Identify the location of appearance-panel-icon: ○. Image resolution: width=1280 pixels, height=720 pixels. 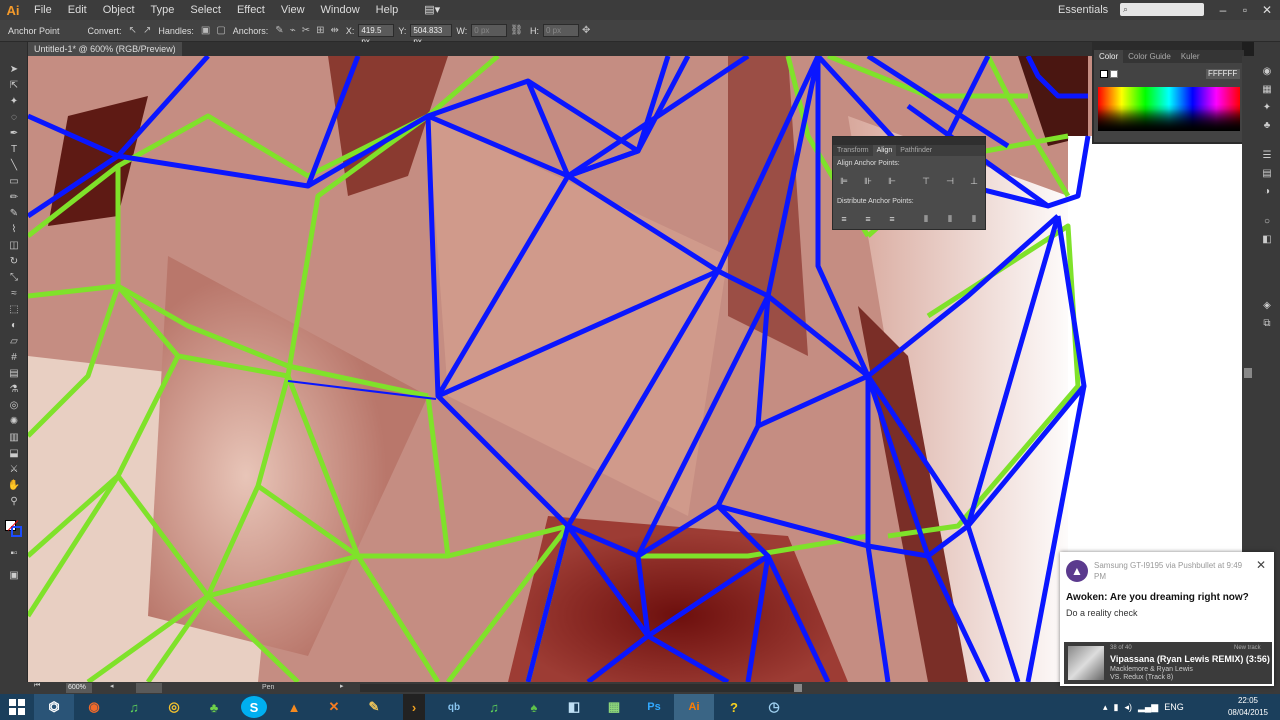
(1267, 222).